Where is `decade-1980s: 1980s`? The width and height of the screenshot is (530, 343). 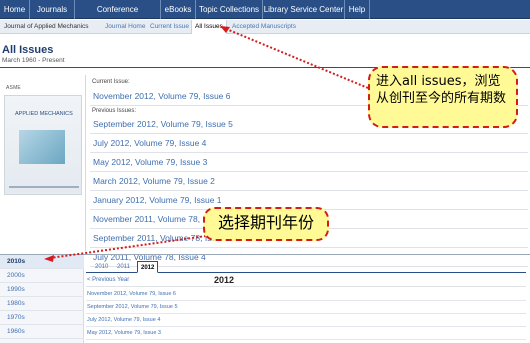
decade-1980s: 1980s is located at coordinates (42, 304).